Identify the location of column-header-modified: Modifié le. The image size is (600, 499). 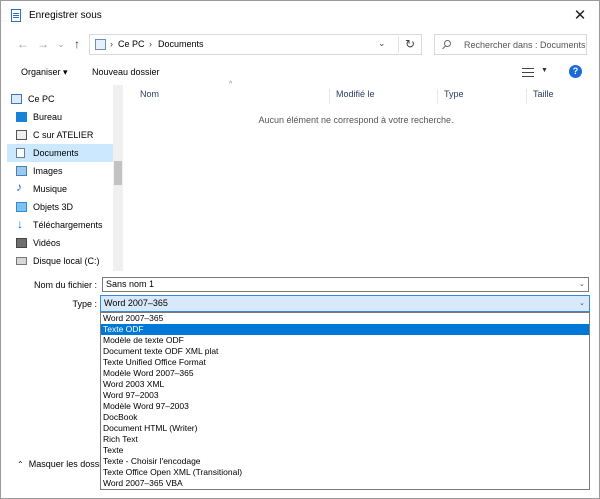
(352, 96).